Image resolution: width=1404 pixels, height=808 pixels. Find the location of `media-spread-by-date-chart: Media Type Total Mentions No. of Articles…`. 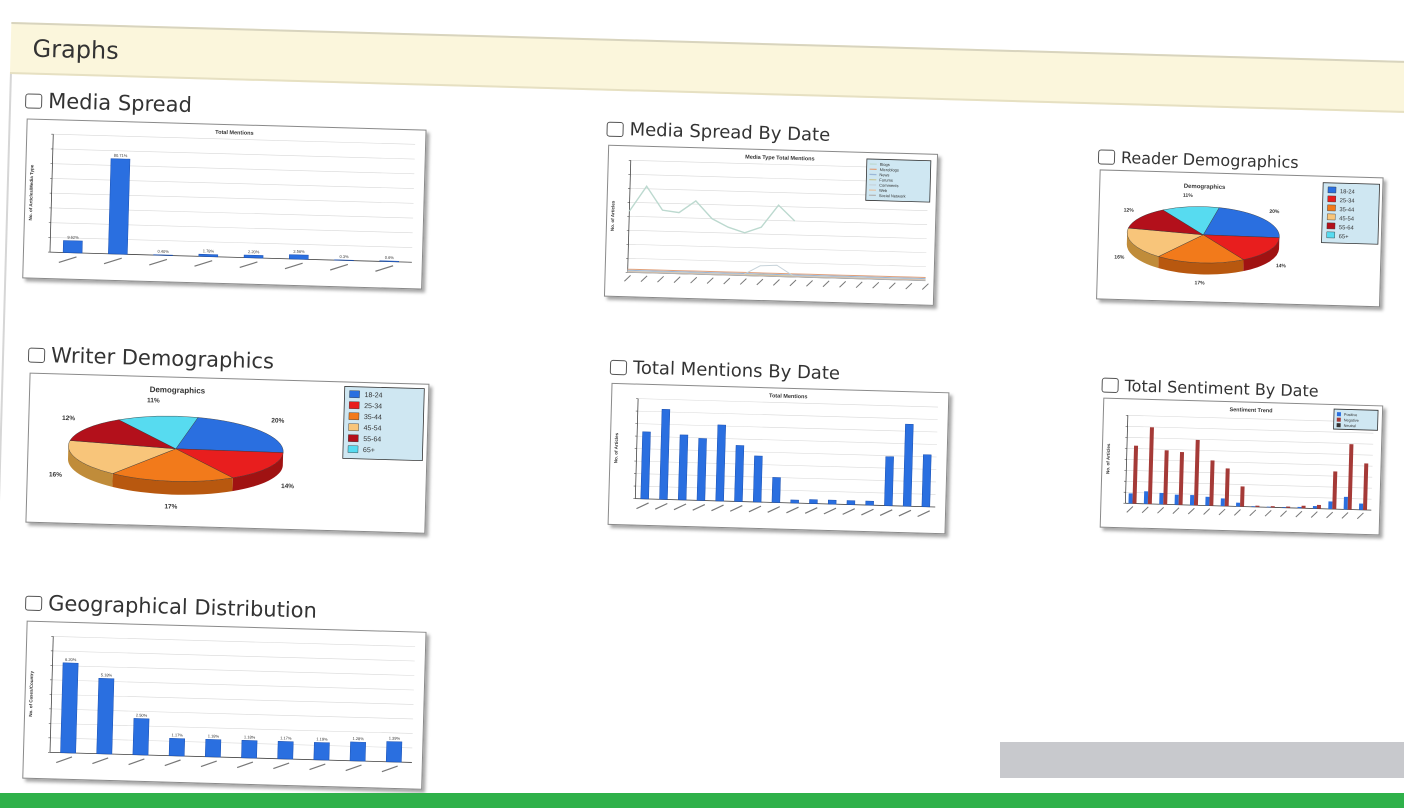

media-spread-by-date-chart: Media Type Total Mentions No. of Articles… is located at coordinates (771, 222).